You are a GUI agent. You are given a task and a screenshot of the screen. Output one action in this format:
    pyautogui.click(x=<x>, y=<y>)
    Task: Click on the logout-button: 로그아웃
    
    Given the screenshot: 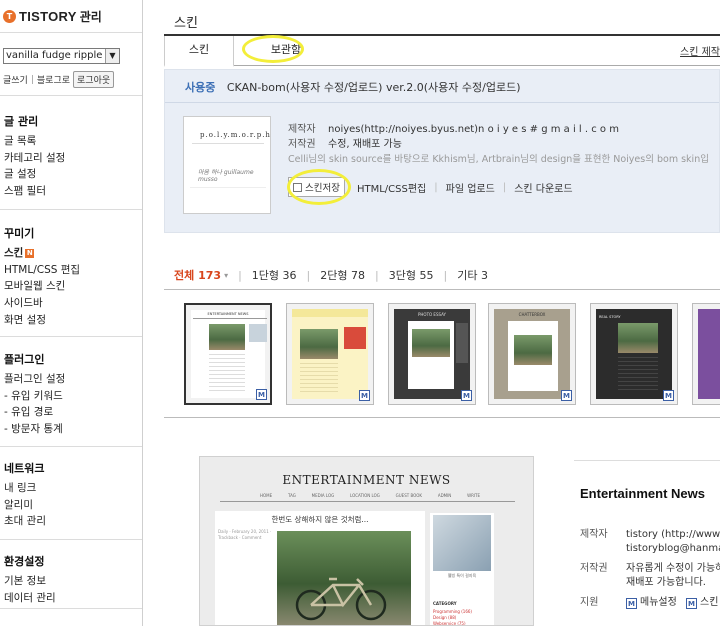 What is the action you would take?
    pyautogui.click(x=94, y=79)
    